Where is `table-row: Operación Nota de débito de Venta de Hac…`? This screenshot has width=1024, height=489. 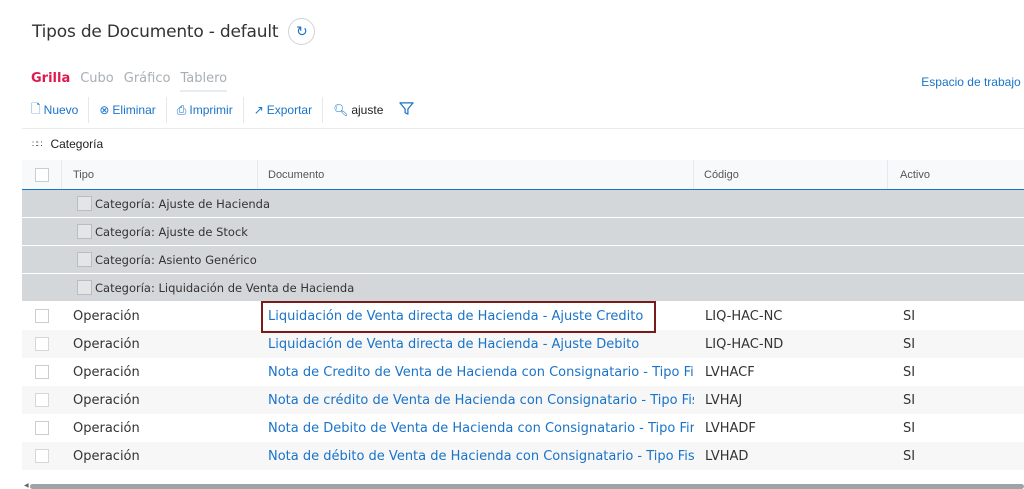
table-row: Operación Nota de débito de Venta de Hac… is located at coordinates (523, 456).